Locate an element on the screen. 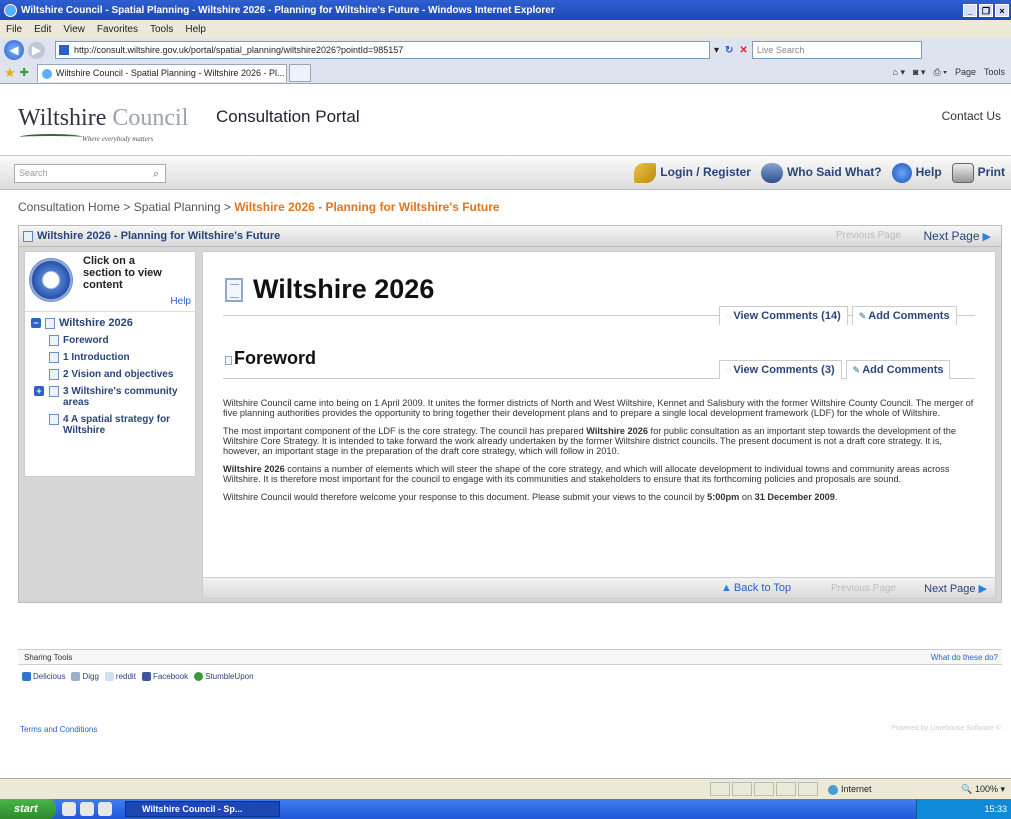 The image size is (1011, 819). ie-quicklaunch-icon is located at coordinates (69, 809).